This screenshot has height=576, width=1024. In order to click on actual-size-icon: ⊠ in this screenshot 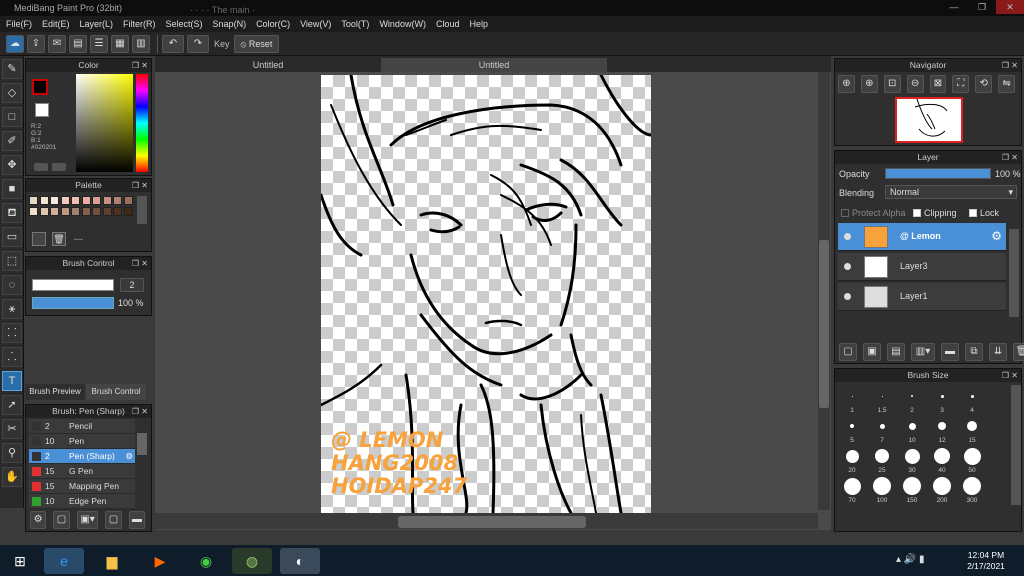, I will do `click(938, 84)`.